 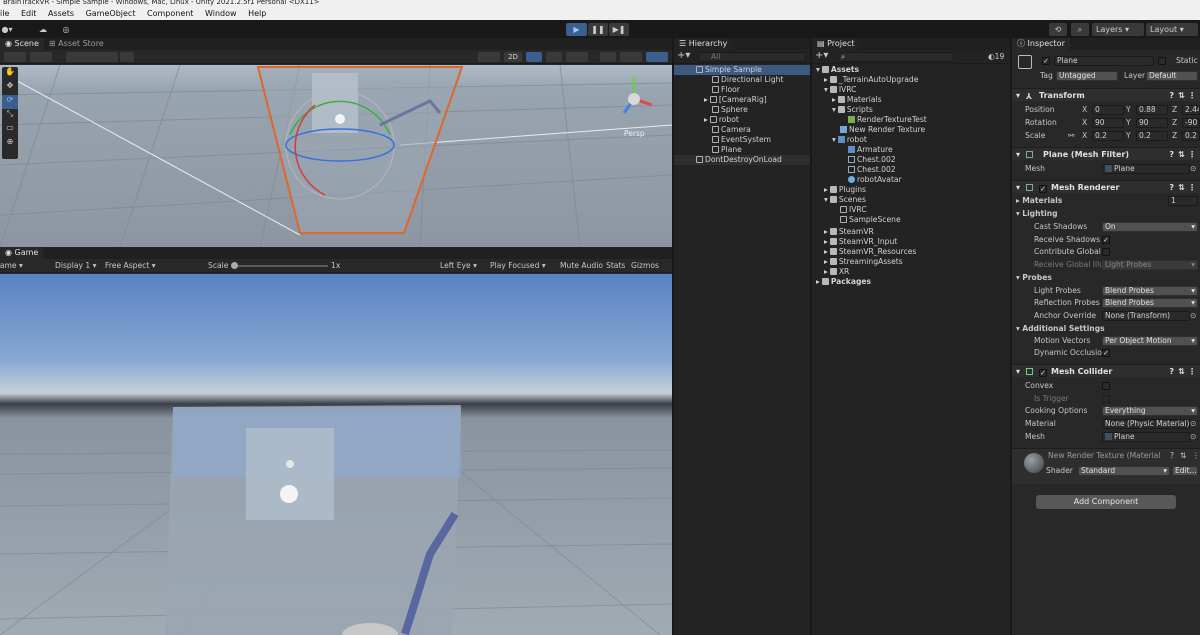 What do you see at coordinates (29, 13) in the screenshot?
I see `menu-edit: Edit` at bounding box center [29, 13].